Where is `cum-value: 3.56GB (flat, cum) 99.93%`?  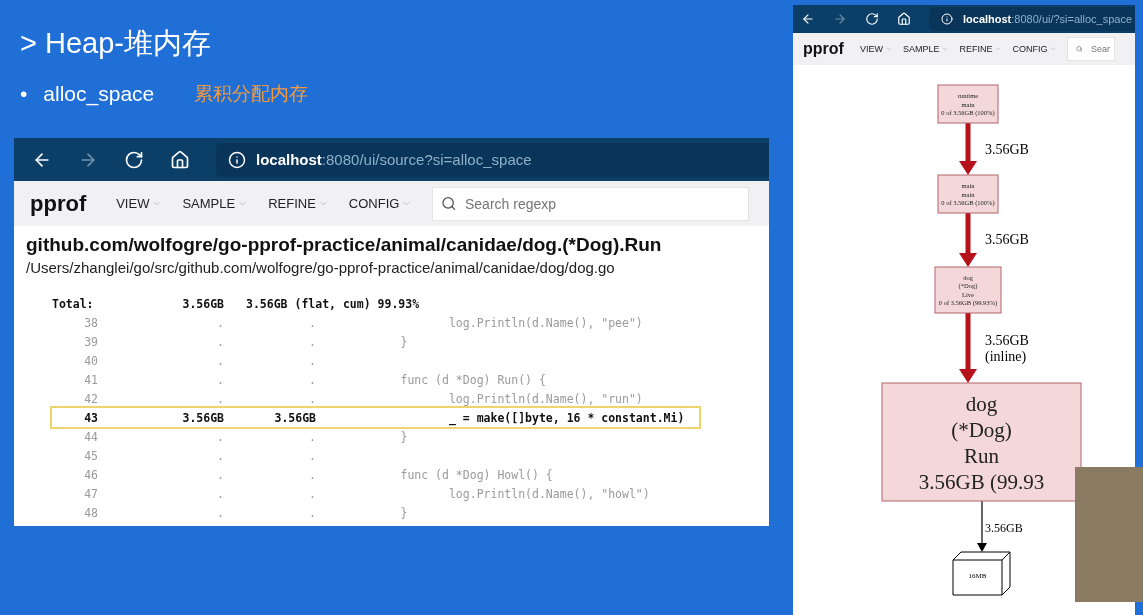 cum-value: 3.56GB (flat, cum) 99.93% is located at coordinates (333, 303).